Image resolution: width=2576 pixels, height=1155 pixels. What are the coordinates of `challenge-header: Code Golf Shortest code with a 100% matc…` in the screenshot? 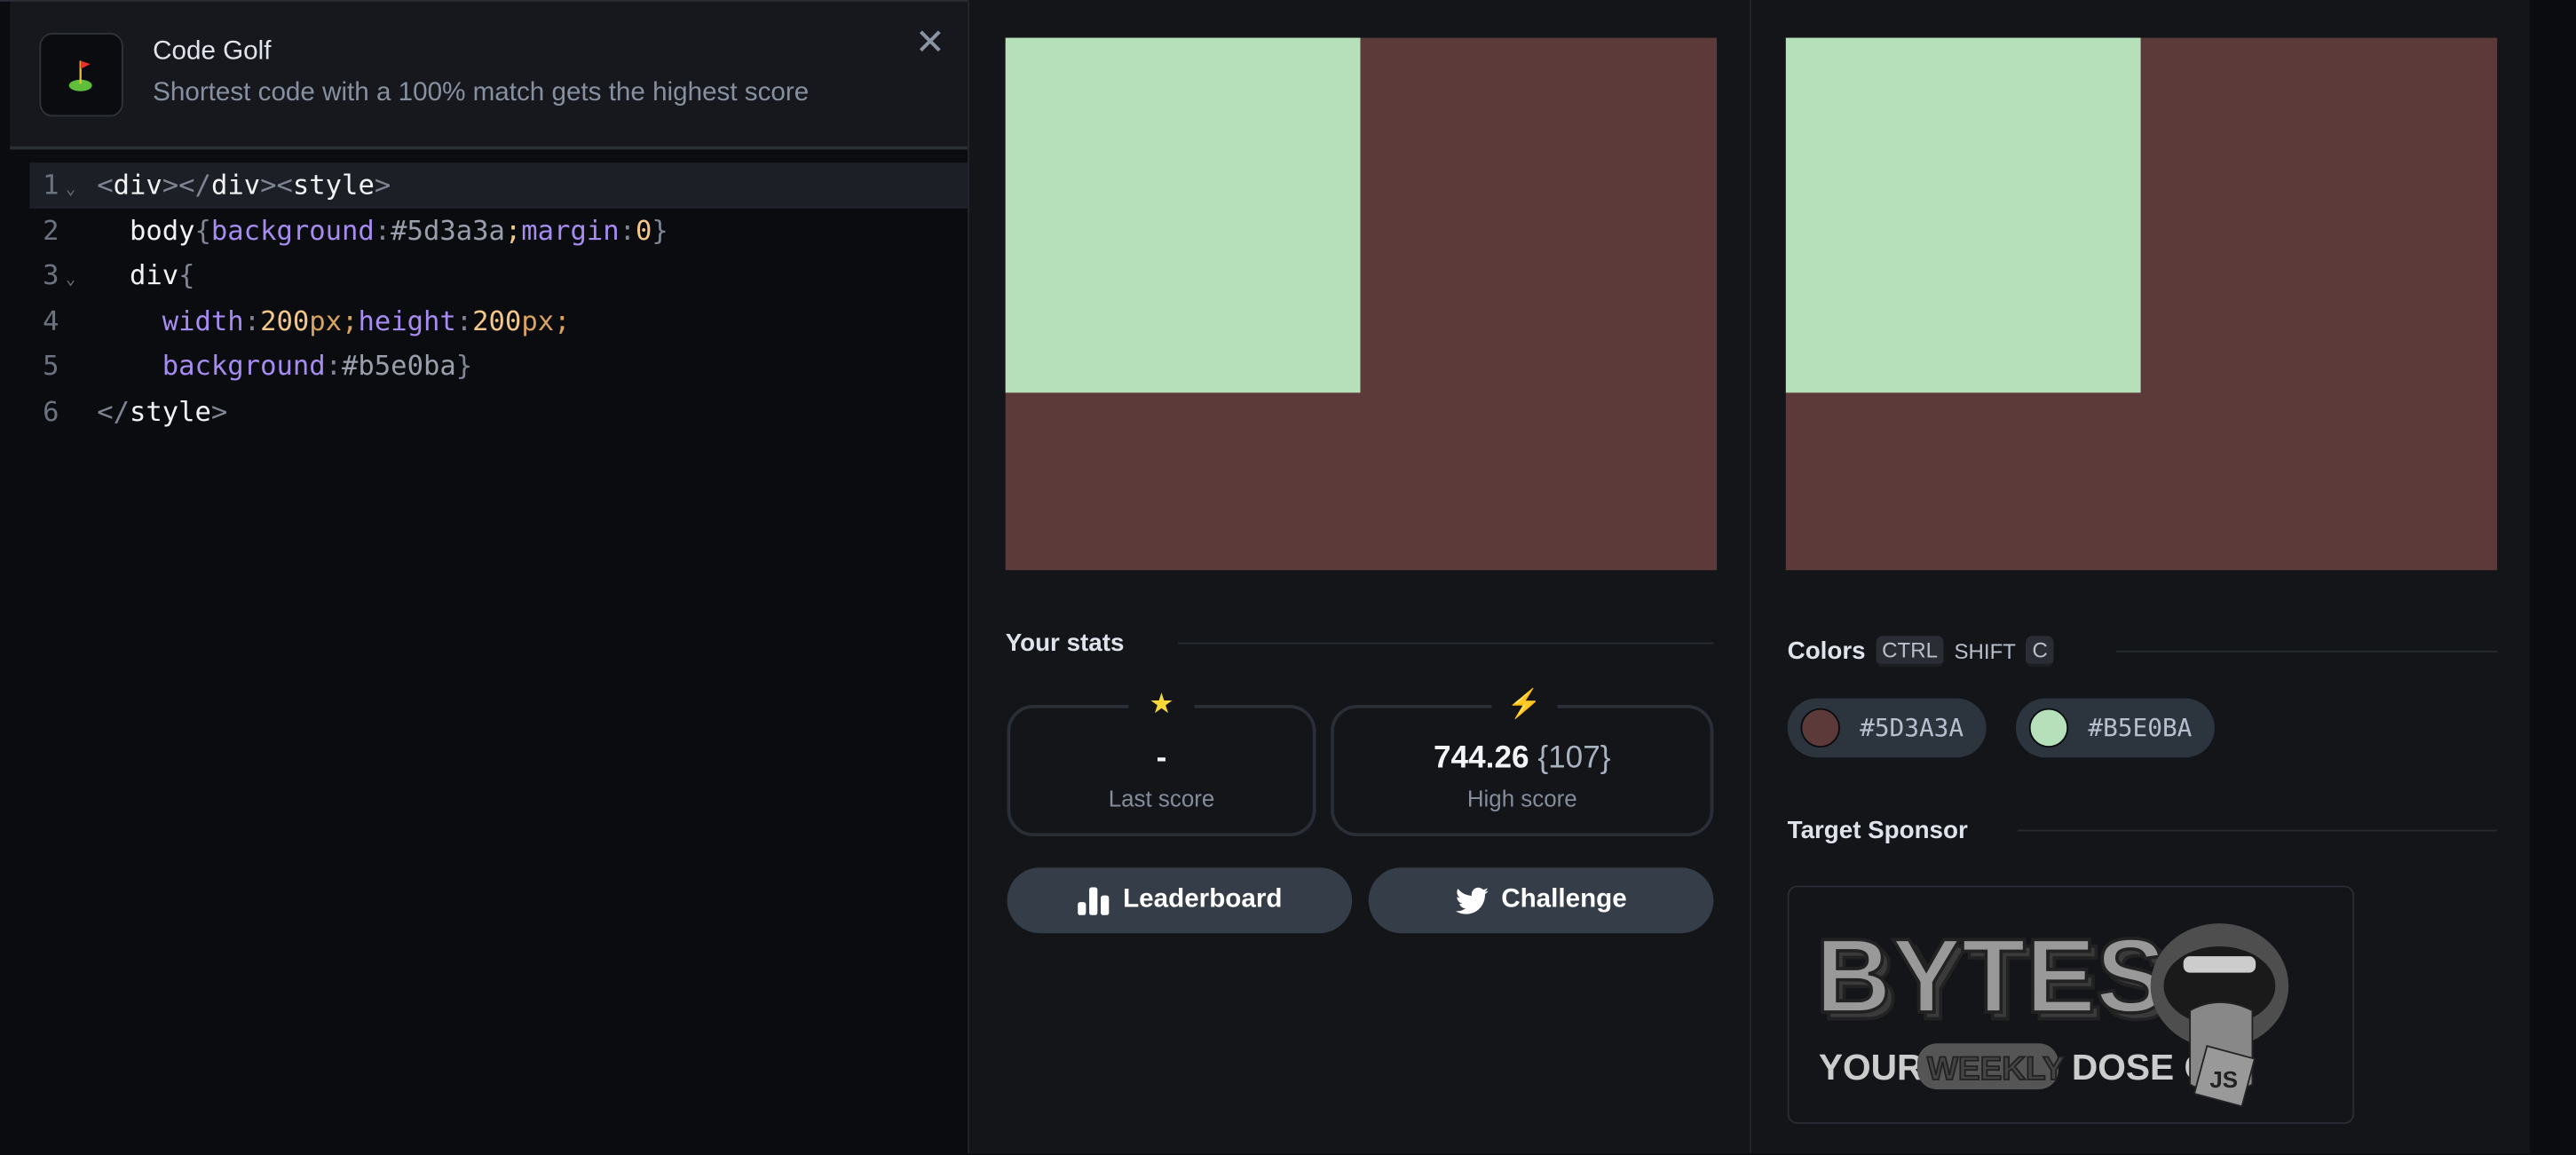 It's located at (489, 75).